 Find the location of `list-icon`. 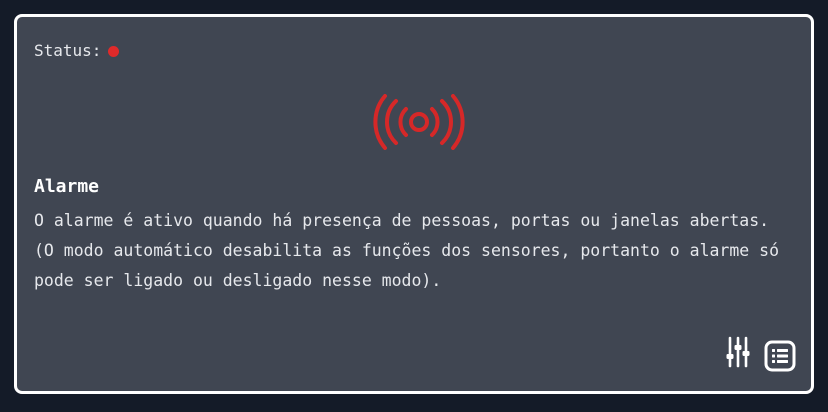

list-icon is located at coordinates (780, 356).